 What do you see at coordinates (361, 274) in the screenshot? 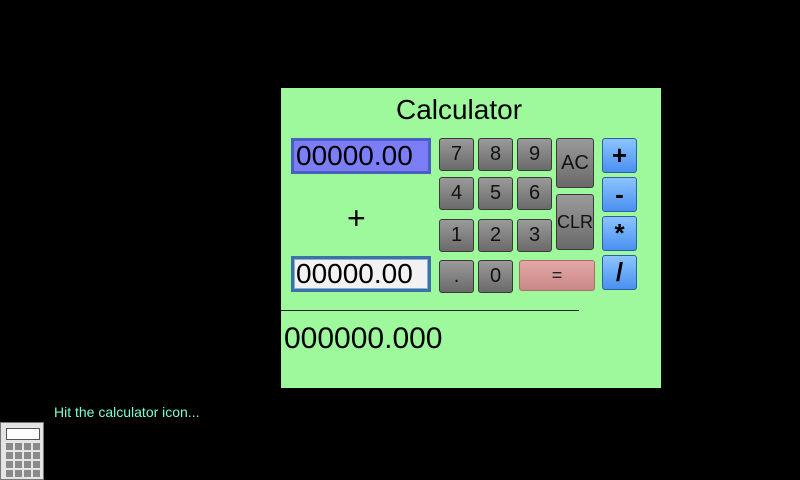
I see `operand-b-field` at bounding box center [361, 274].